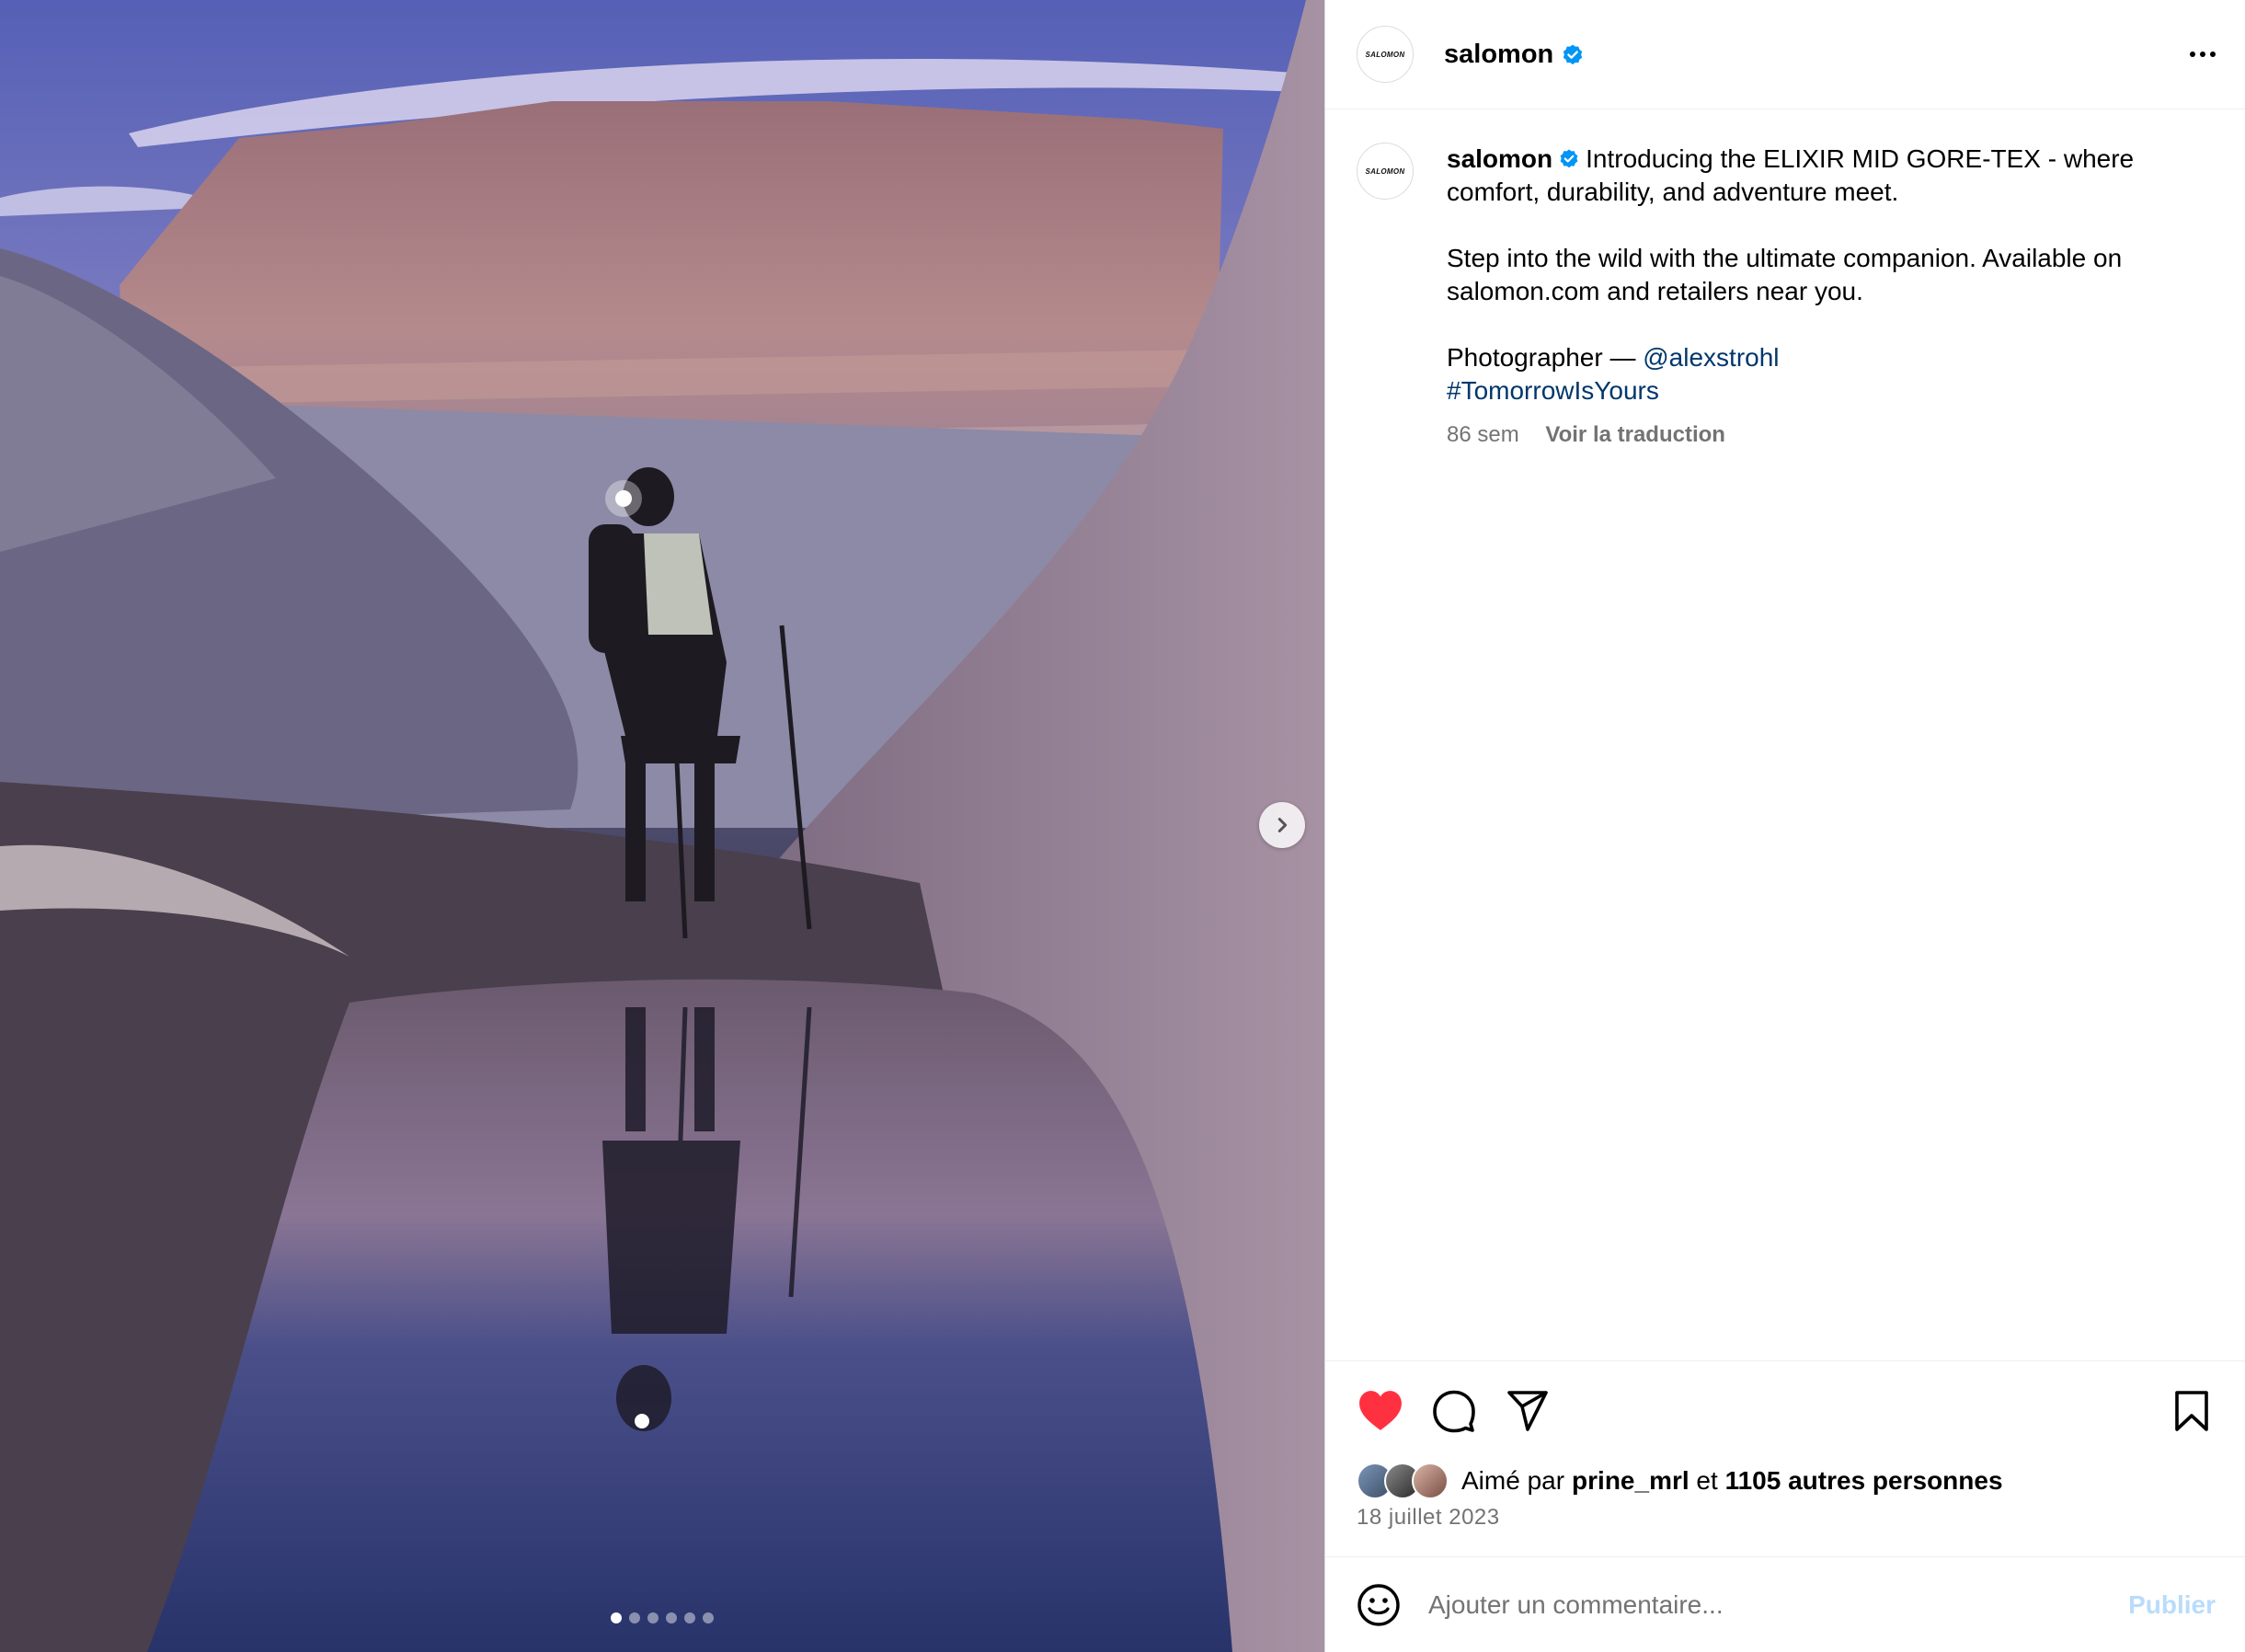  I want to click on comment-composer: Publier, so click(1785, 1604).